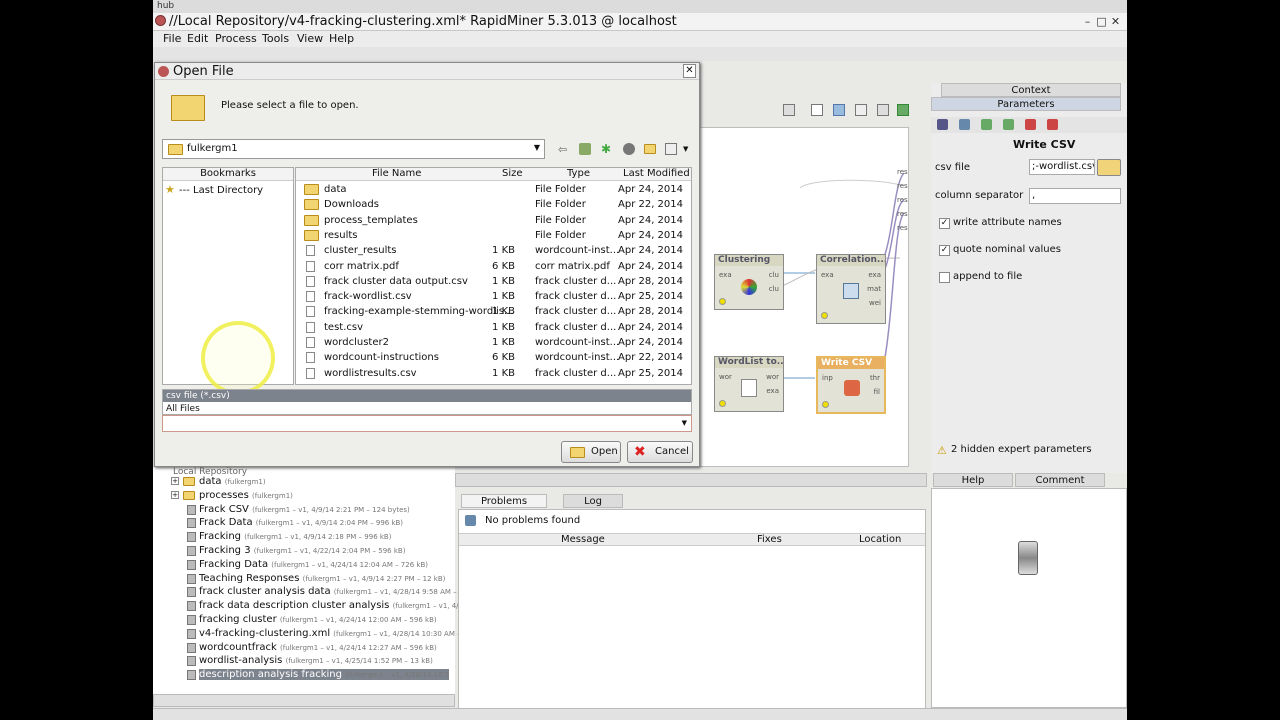 The image size is (1280, 720). What do you see at coordinates (593, 501) in the screenshot?
I see `tab-log: Log` at bounding box center [593, 501].